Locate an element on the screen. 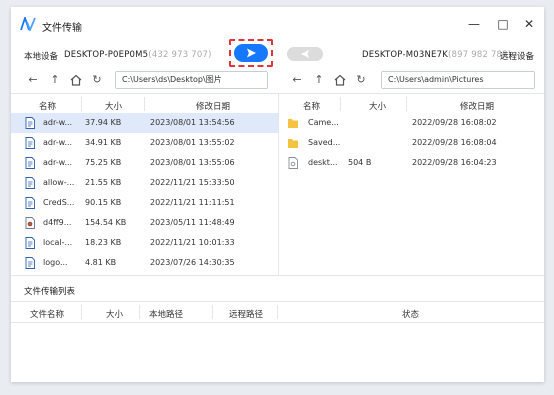 Image resolution: width=554 pixels, height=395 pixels. file-size: 4.81 KB is located at coordinates (101, 262).